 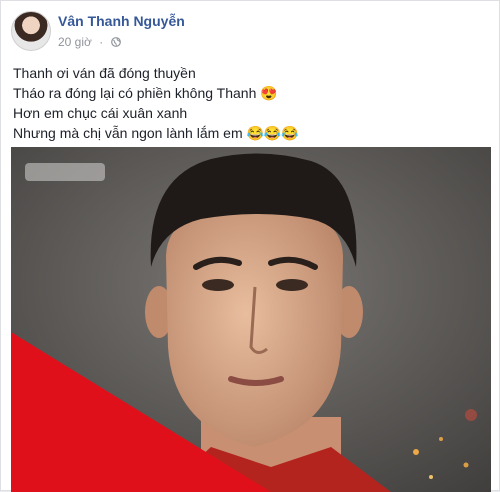 I want to click on post-meta: 20 giờ ·, so click(x=89, y=42).